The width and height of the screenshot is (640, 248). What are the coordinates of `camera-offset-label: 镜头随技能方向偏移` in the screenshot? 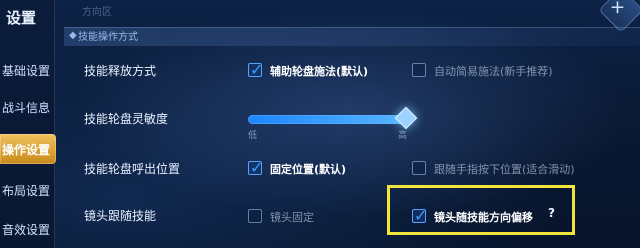 It's located at (483, 217).